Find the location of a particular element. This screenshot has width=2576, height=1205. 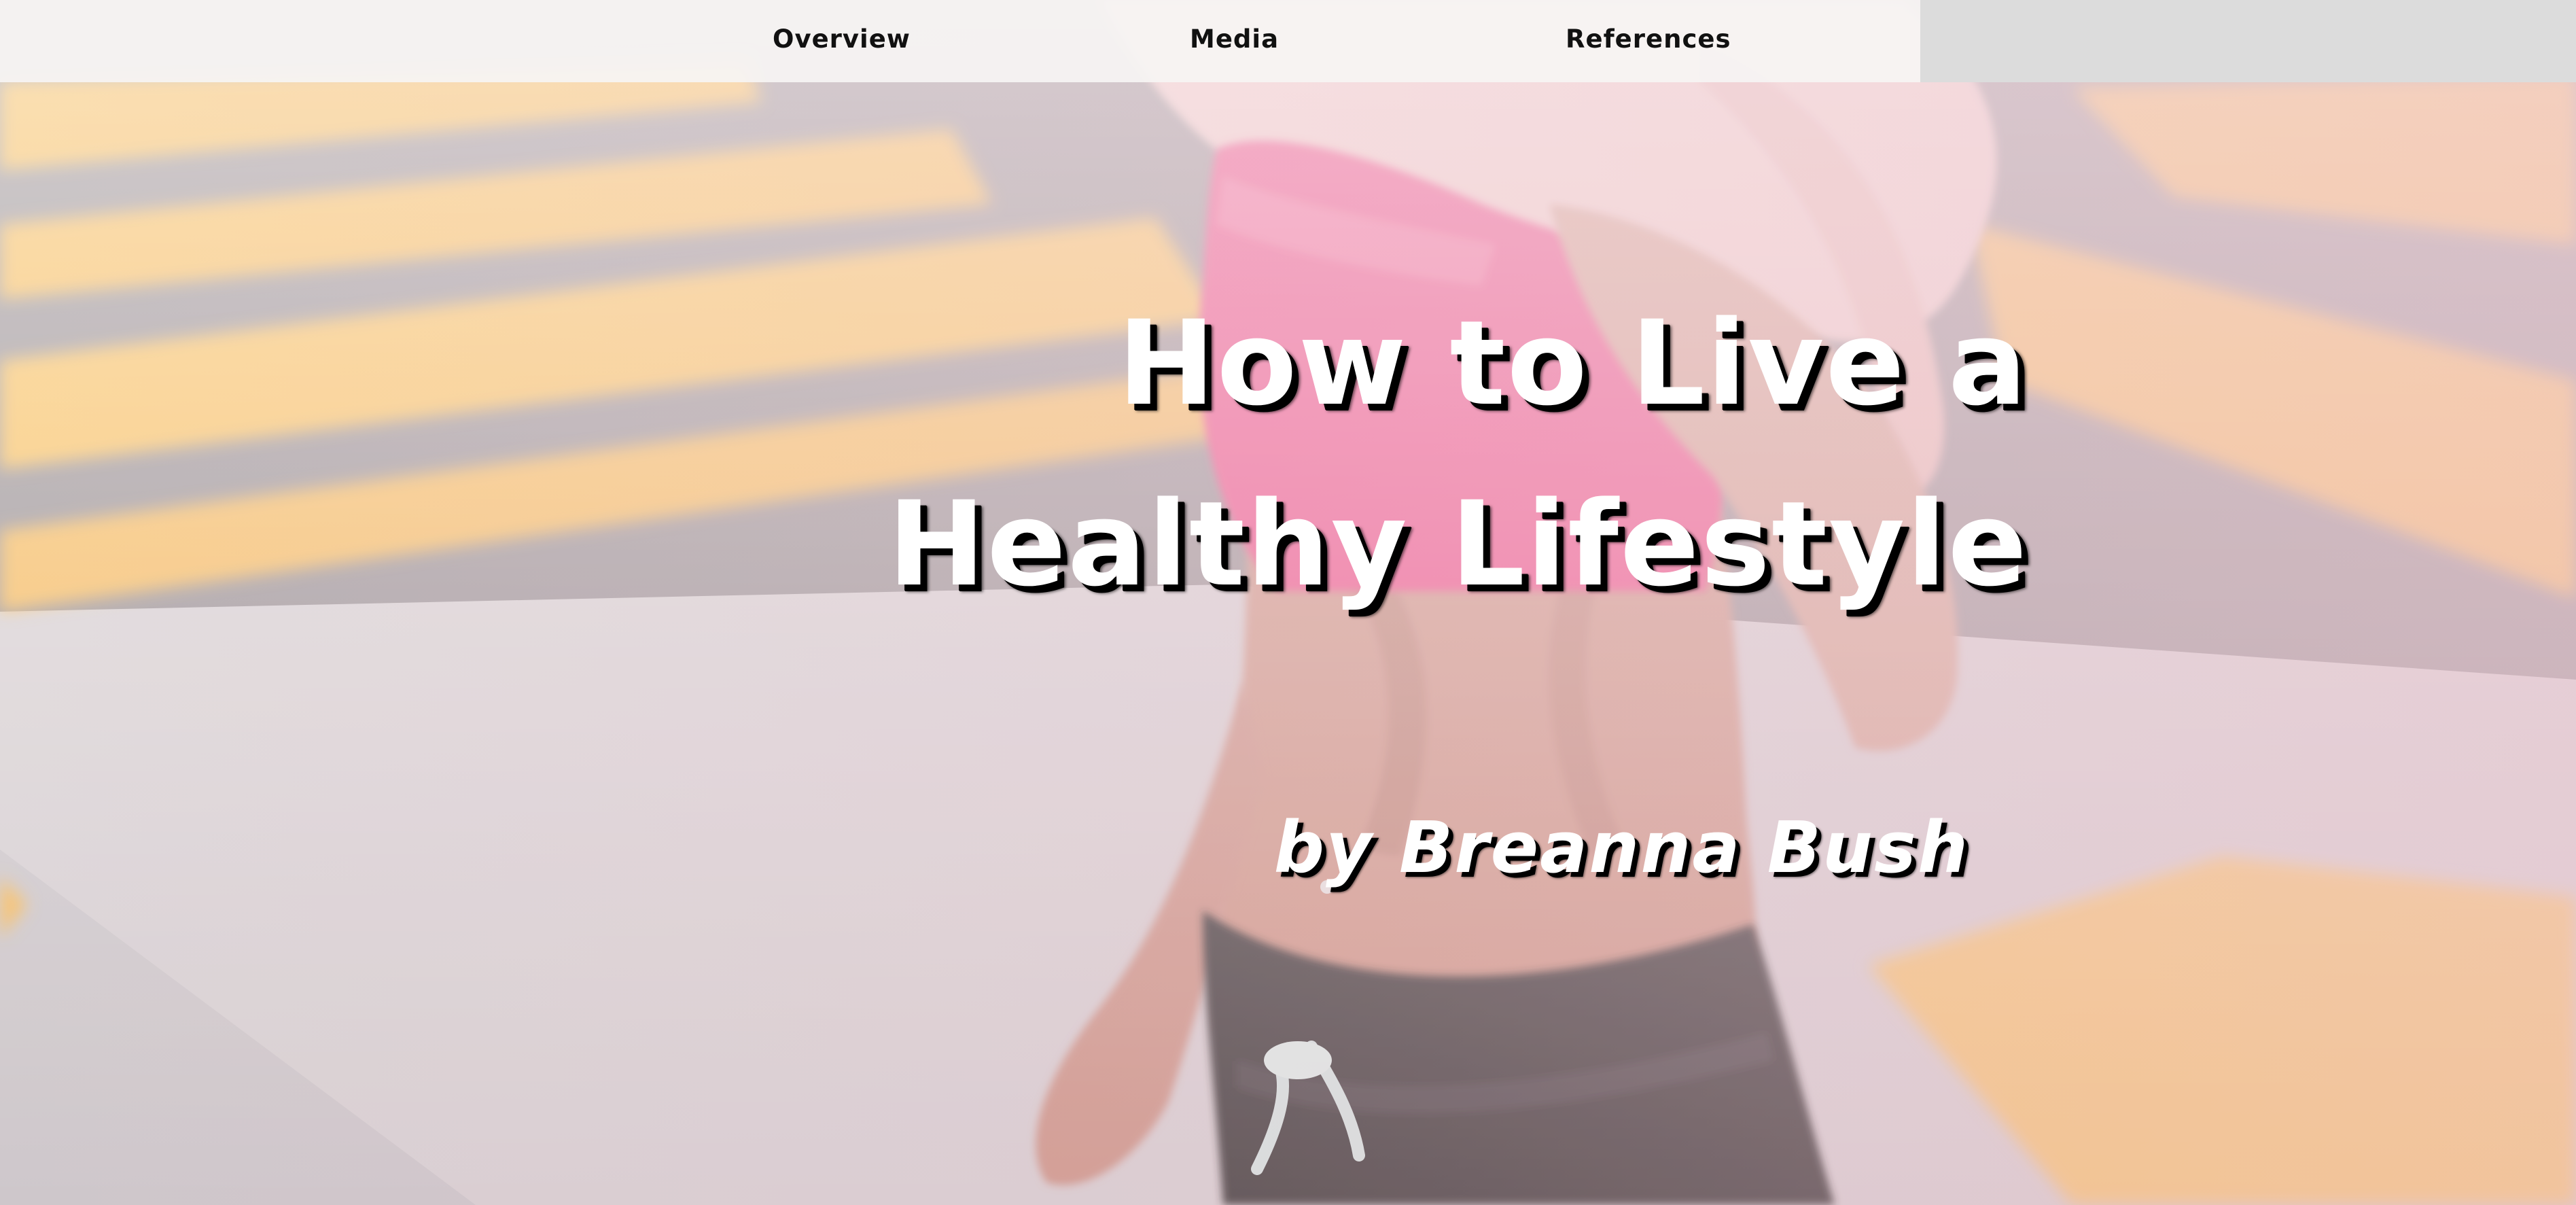

nav-grey-panel is located at coordinates (2248, 41).